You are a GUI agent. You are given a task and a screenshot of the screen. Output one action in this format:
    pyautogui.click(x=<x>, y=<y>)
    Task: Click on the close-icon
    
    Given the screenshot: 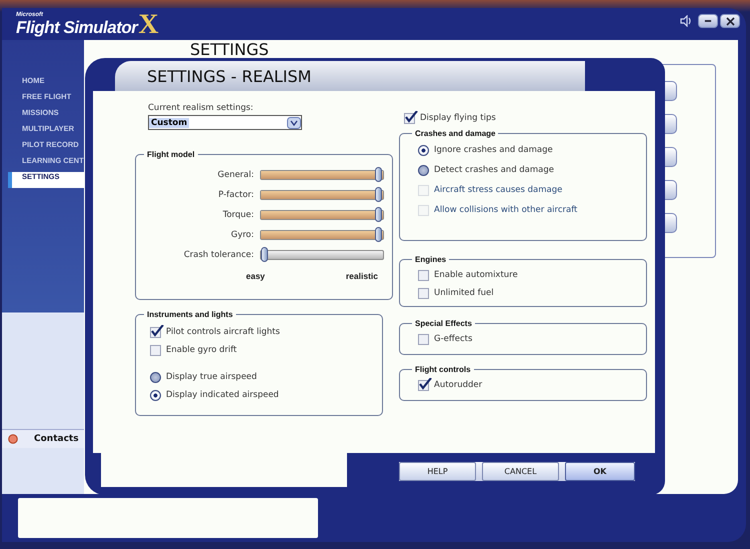 What is the action you would take?
    pyautogui.click(x=730, y=21)
    